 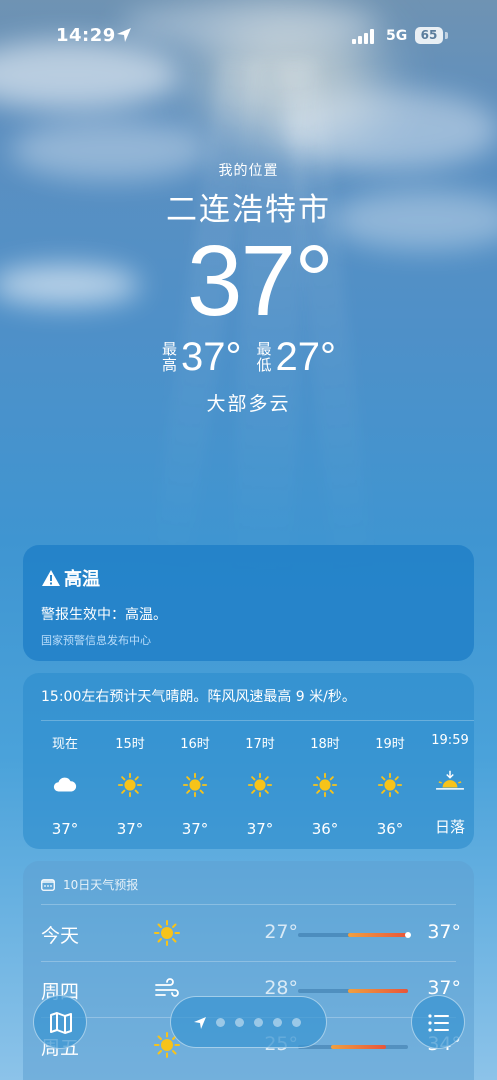 I want to click on network-type: 5G, so click(x=397, y=36).